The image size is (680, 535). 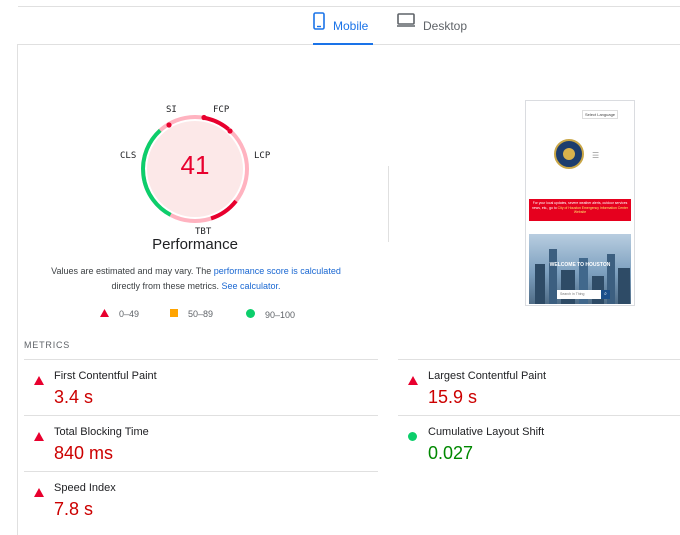 What do you see at coordinates (169, 125) in the screenshot?
I see `gauge-dot-si` at bounding box center [169, 125].